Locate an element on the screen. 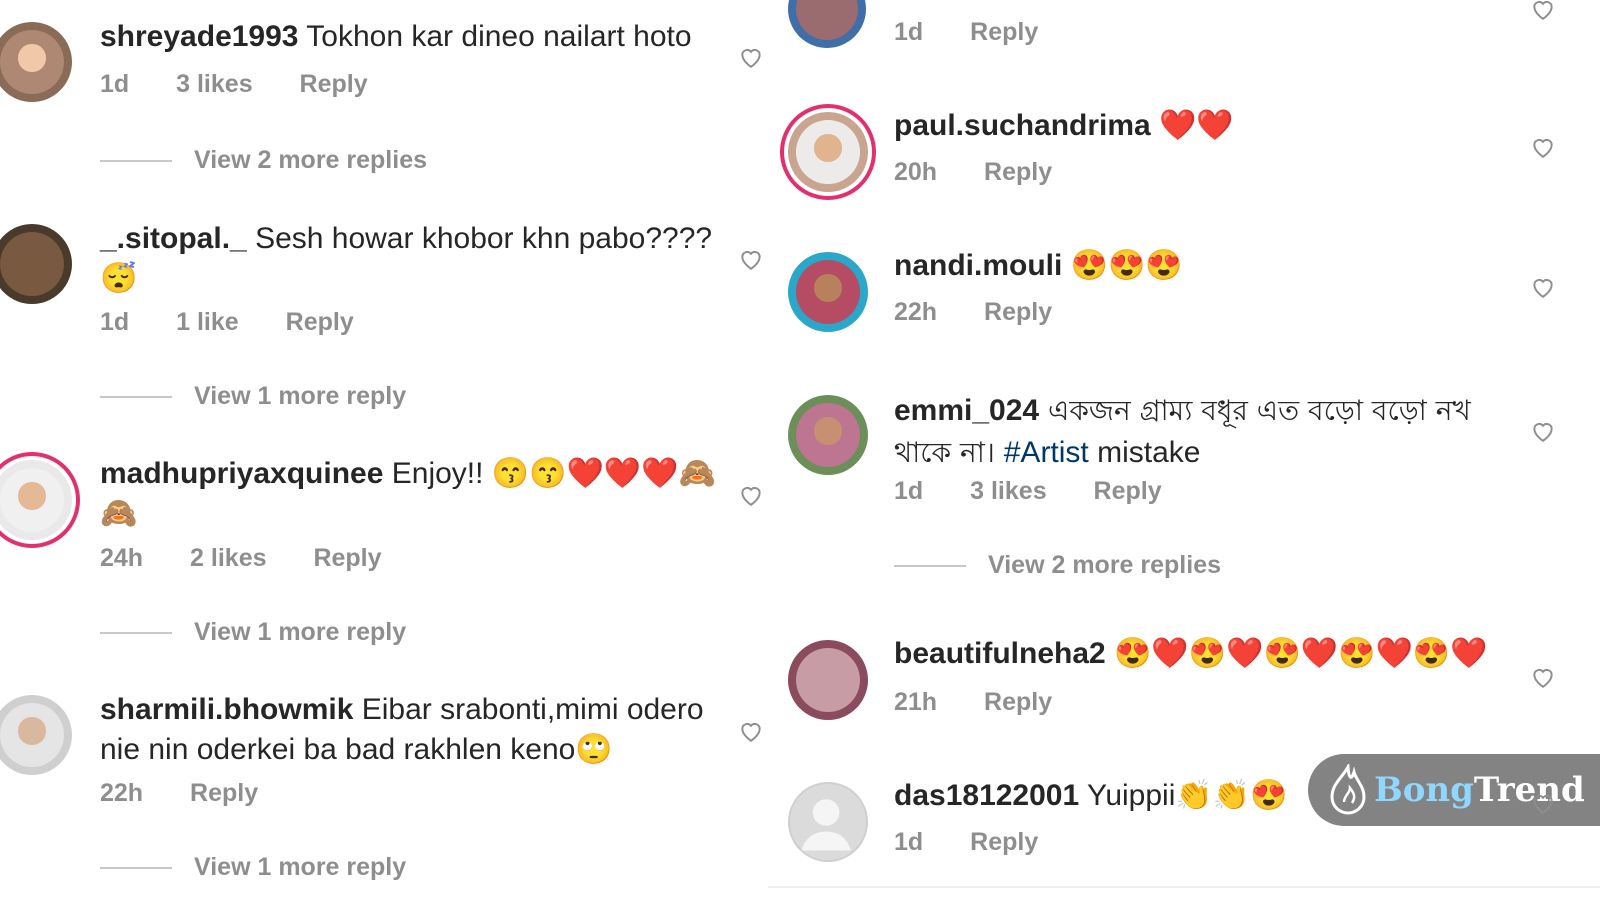 This screenshot has width=1600, height=900. watermark-logo: BongTrend is located at coordinates (1454, 790).